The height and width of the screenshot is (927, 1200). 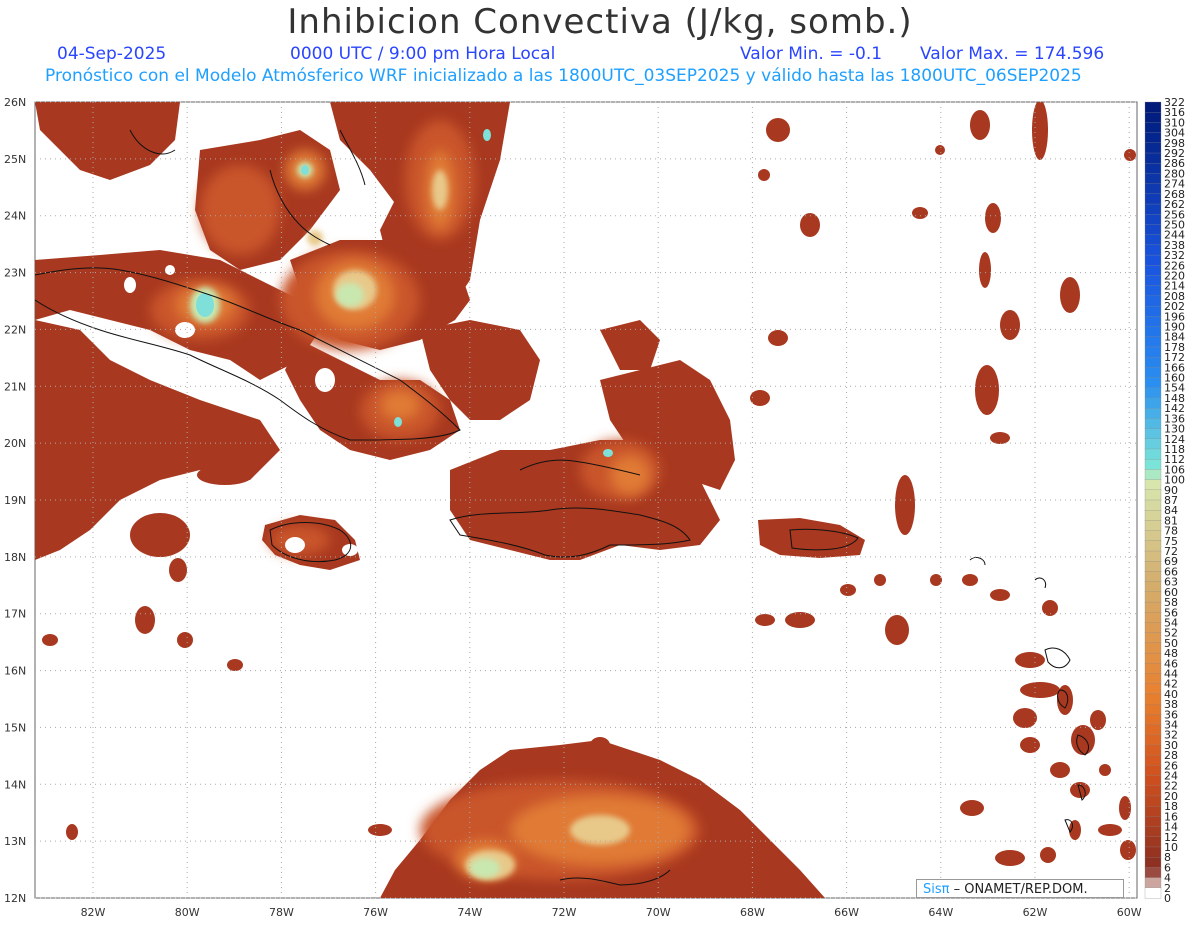 I want to click on lat-label: 19N, so click(x=15, y=500).